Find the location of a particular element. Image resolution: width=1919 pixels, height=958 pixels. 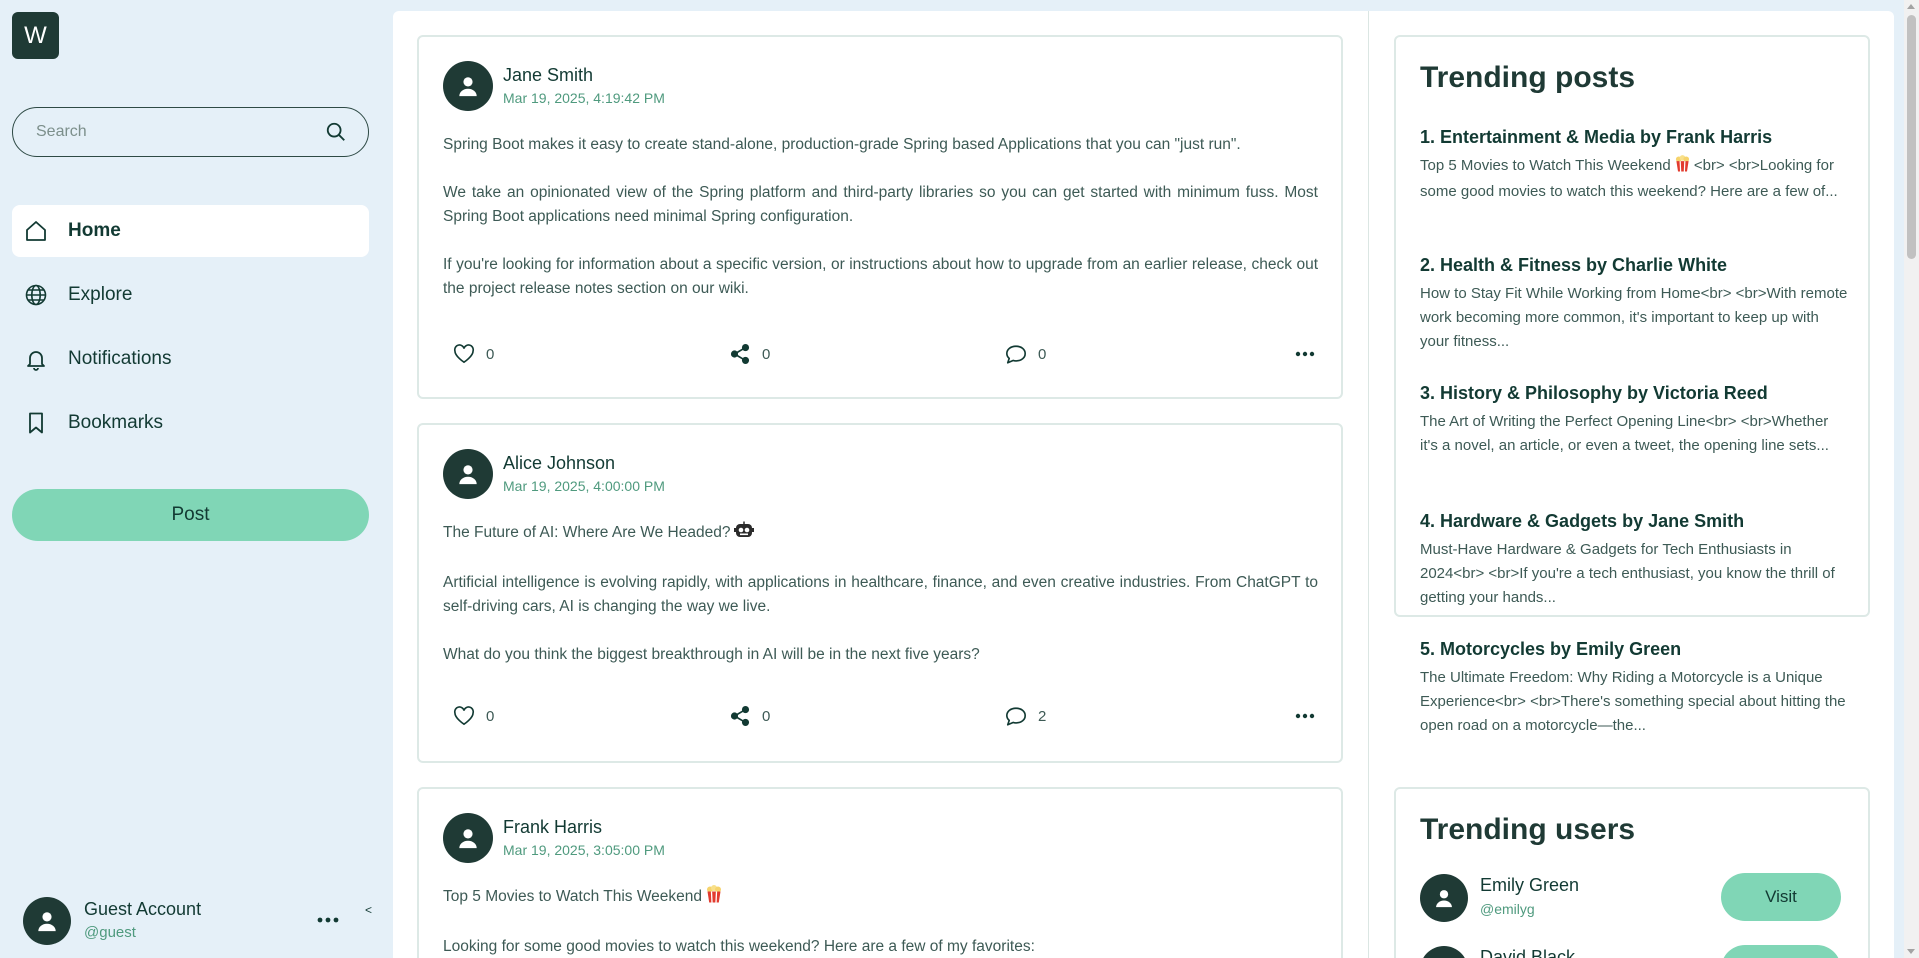

trending-user-row: Emily Green @emilyg Visit is located at coordinates (1634, 899).